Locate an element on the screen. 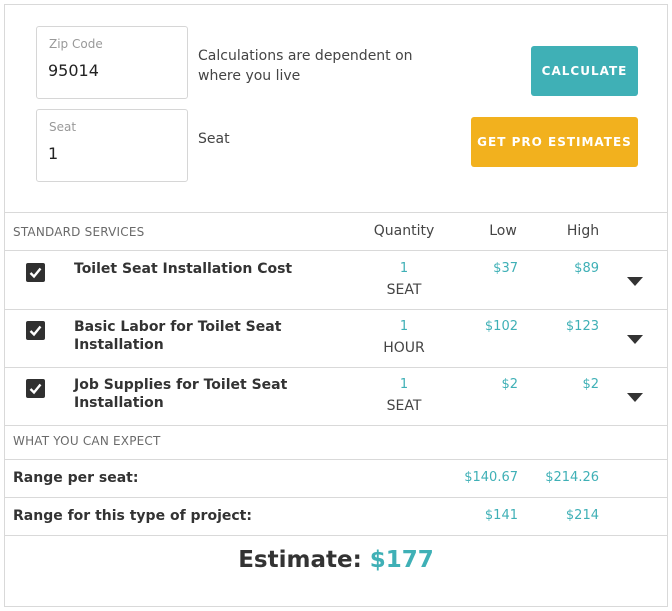 Image resolution: width=672 pixels, height=611 pixels. what-you-can-expect-header: WHAT YOU CAN EXPECT is located at coordinates (87, 441).